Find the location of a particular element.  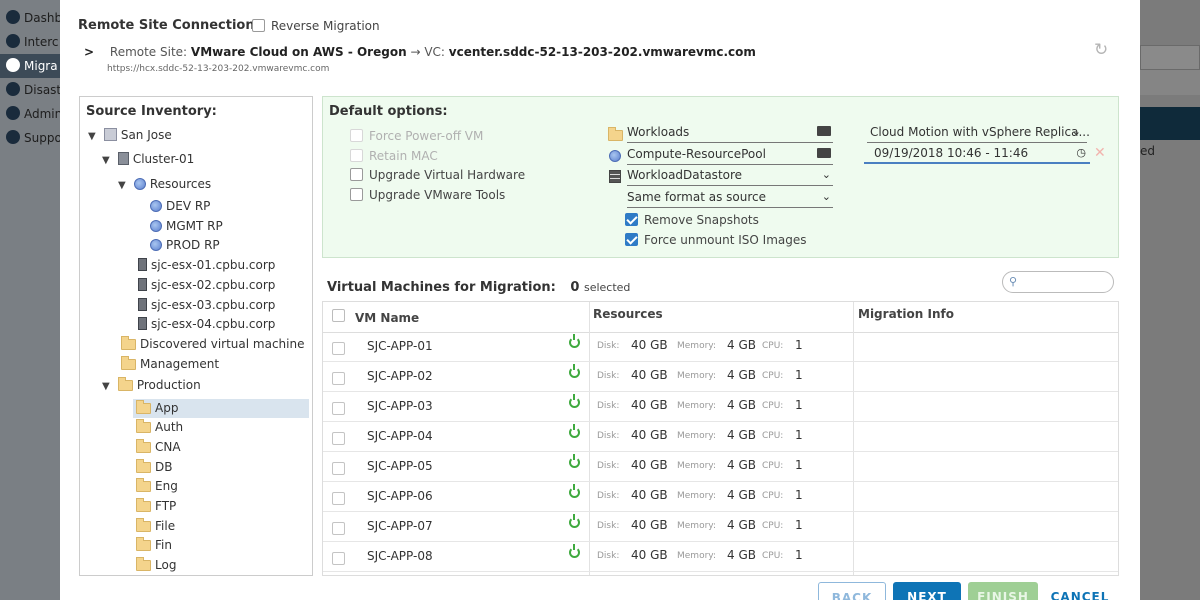

tree-node-san-jose: ▼ San Jose is located at coordinates (130, 135).